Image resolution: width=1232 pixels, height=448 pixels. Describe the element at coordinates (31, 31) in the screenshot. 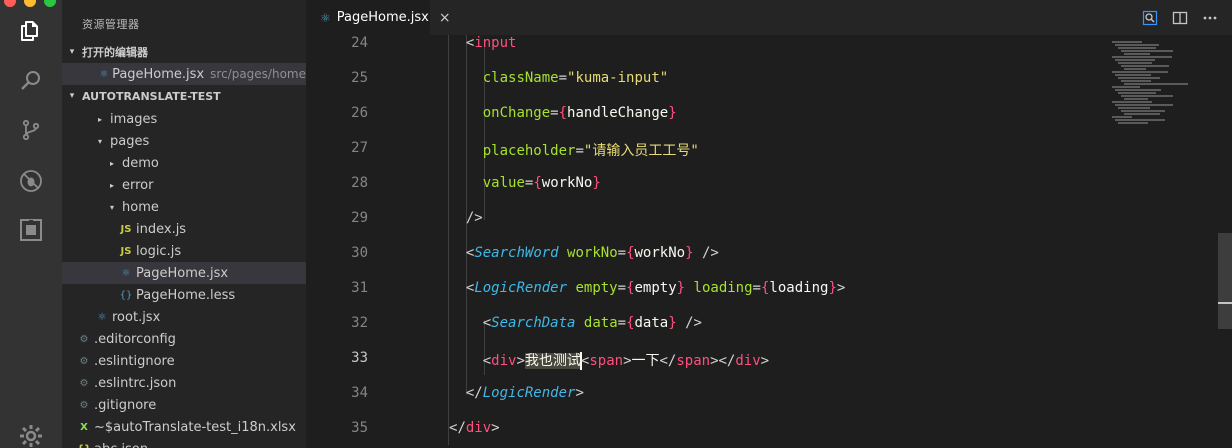

I see `explorer-icon` at that location.